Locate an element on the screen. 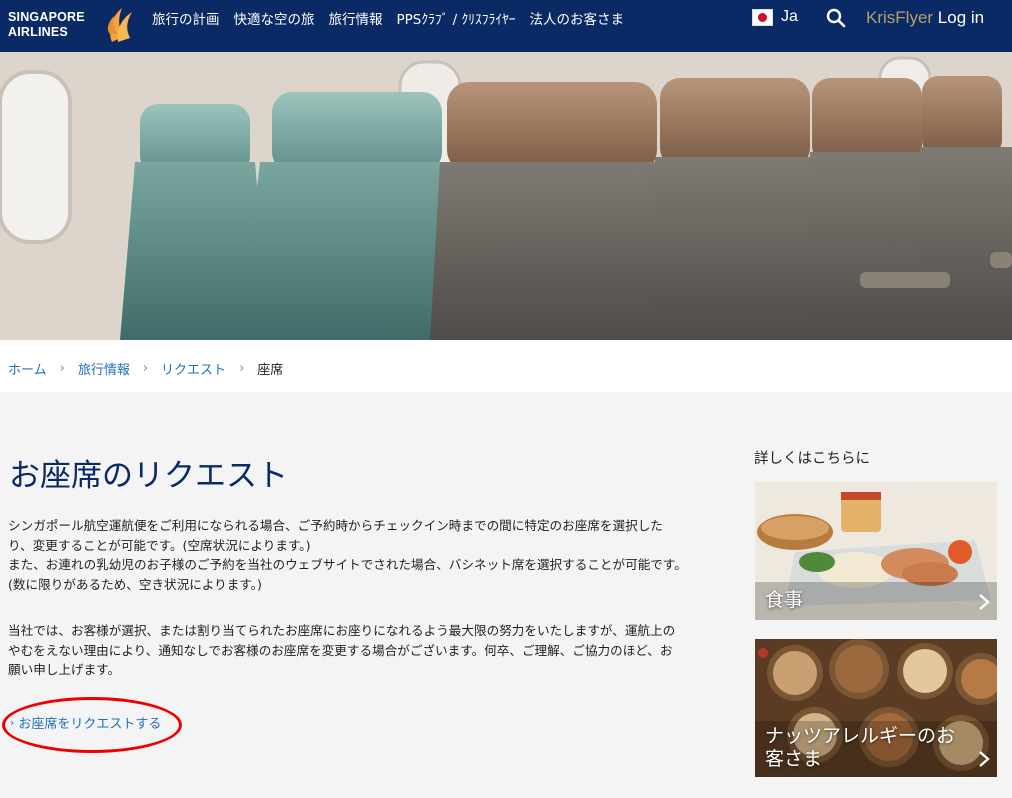  card-nut-allergy: ナッツアレルギーのお客さま is located at coordinates (876, 708).